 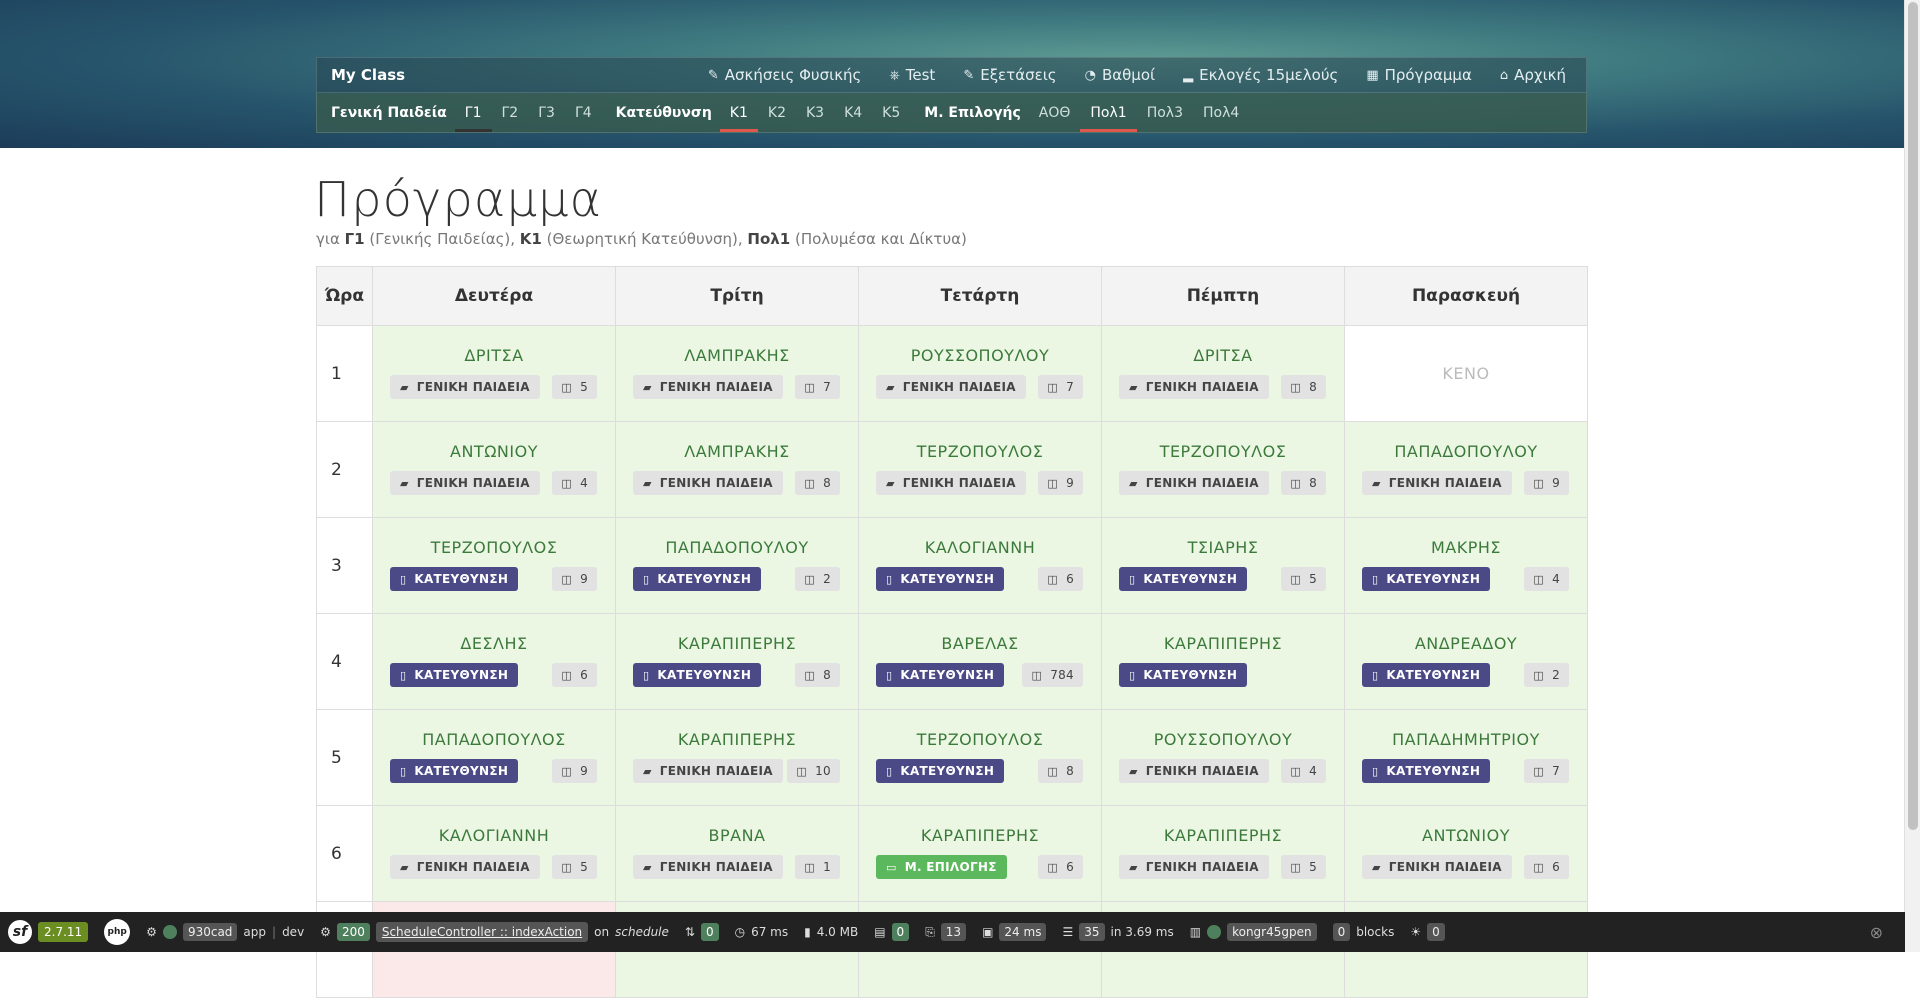 I want to click on toolbar-time: ◷ 67 ms, so click(x=762, y=932).